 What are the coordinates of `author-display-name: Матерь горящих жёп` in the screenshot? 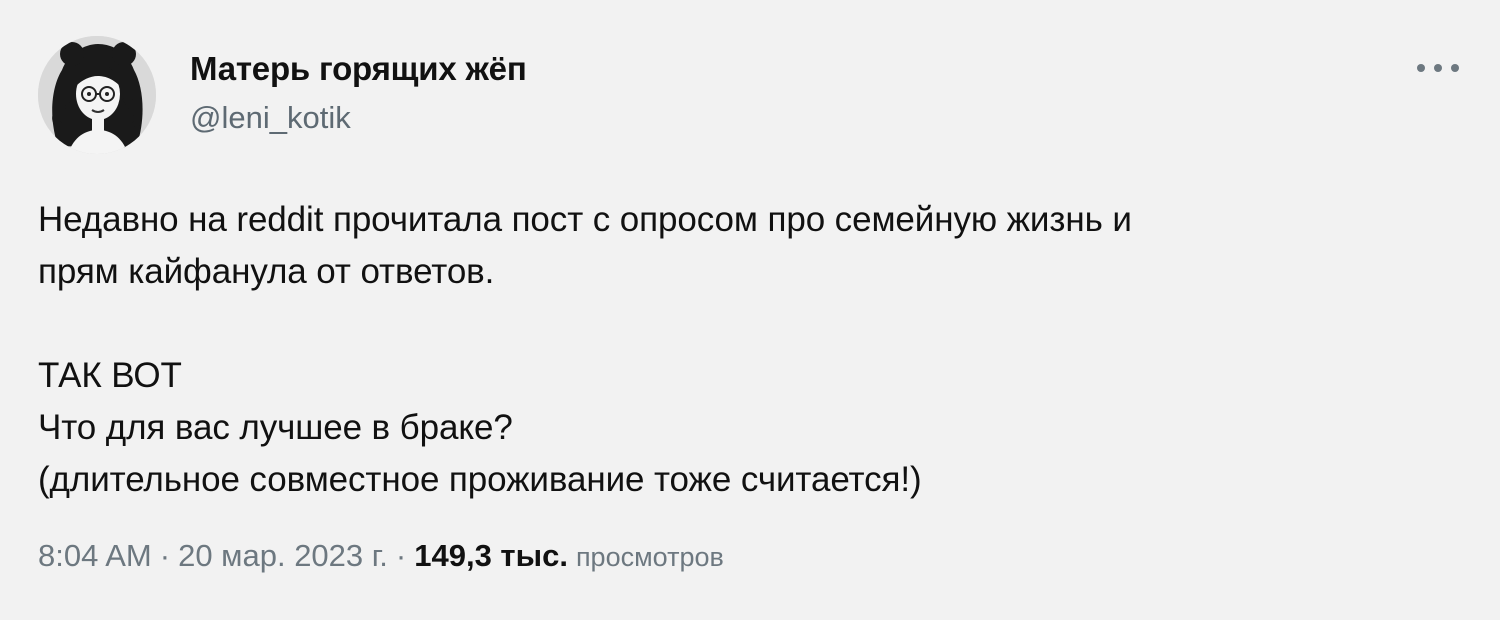 It's located at (358, 69).